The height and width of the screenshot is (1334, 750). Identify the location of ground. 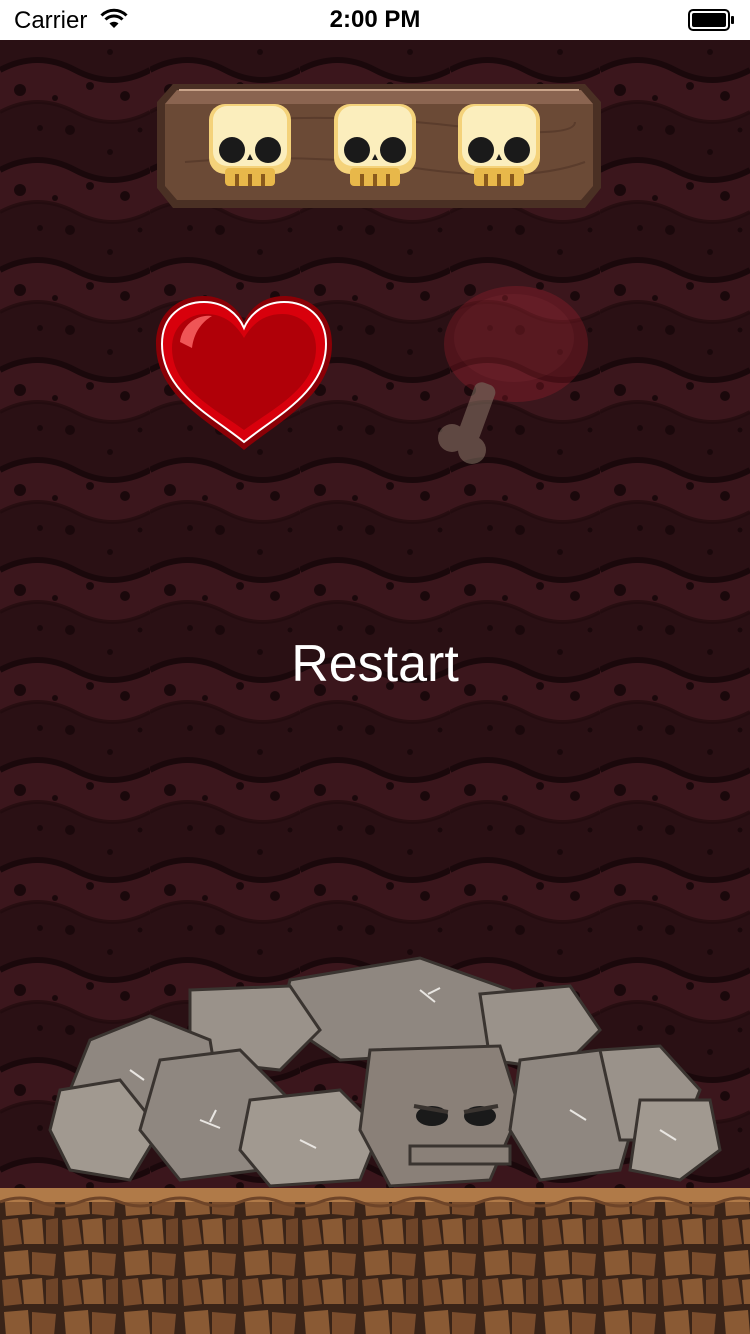
(375, 1261).